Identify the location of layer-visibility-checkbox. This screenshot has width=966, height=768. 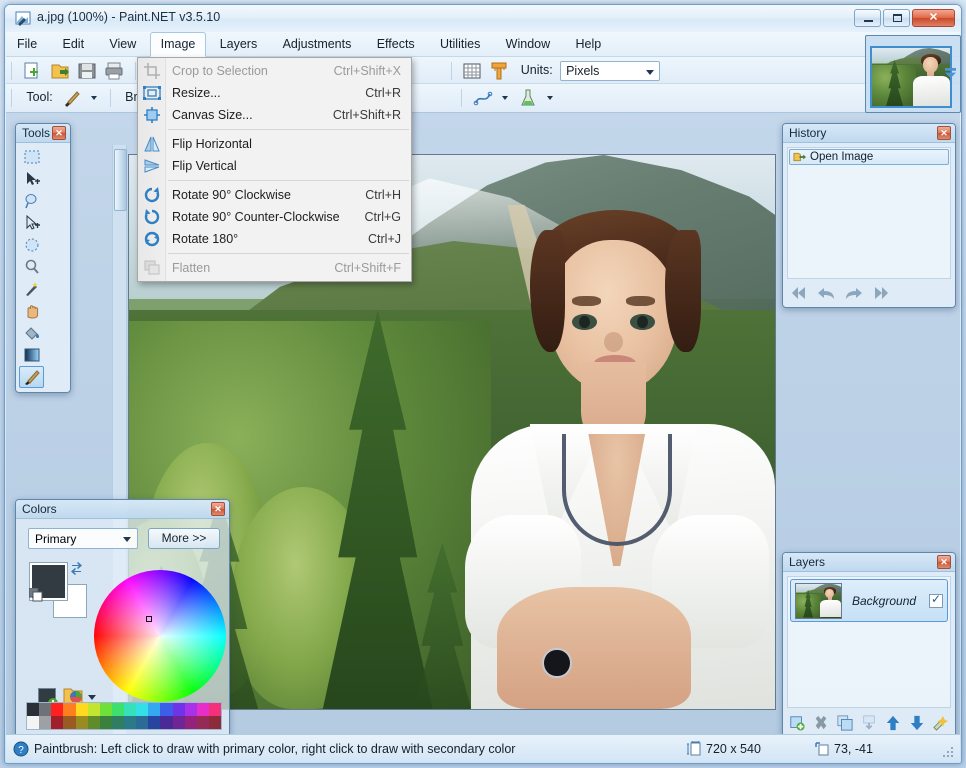
(936, 600).